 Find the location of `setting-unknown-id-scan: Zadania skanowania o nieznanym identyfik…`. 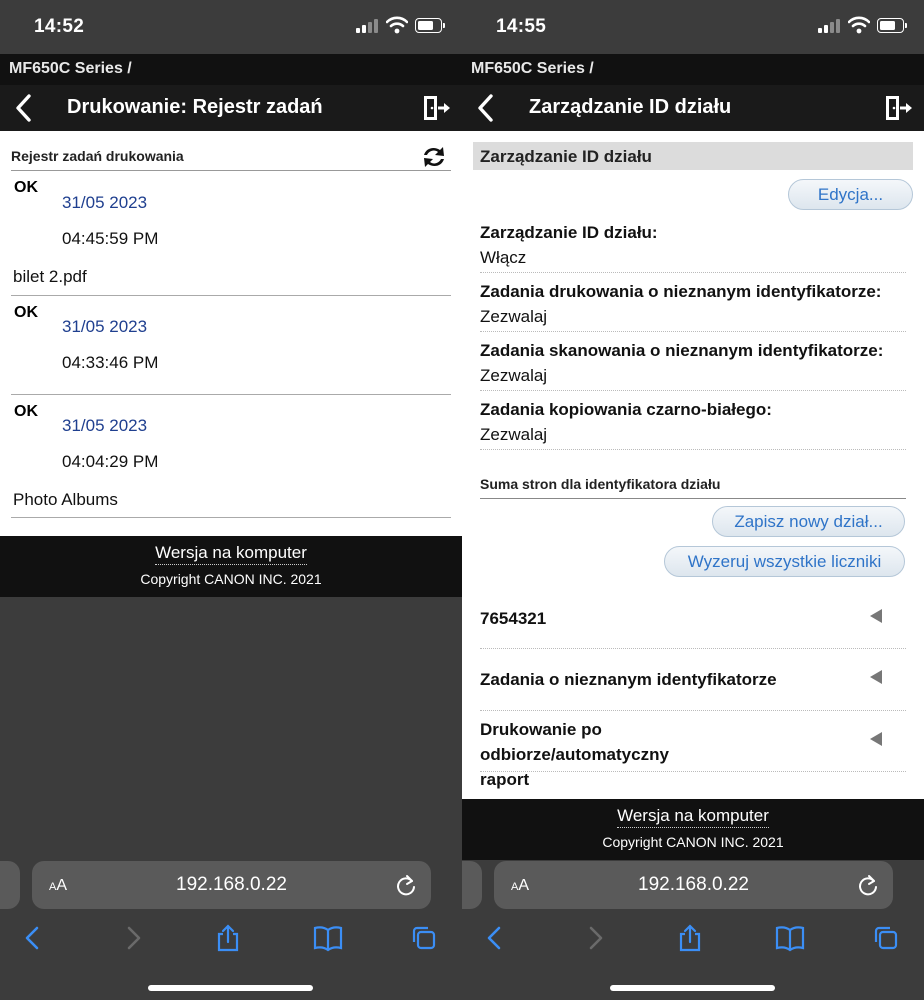

setting-unknown-id-scan: Zadania skanowania o nieznanym identyfik… is located at coordinates (693, 366).